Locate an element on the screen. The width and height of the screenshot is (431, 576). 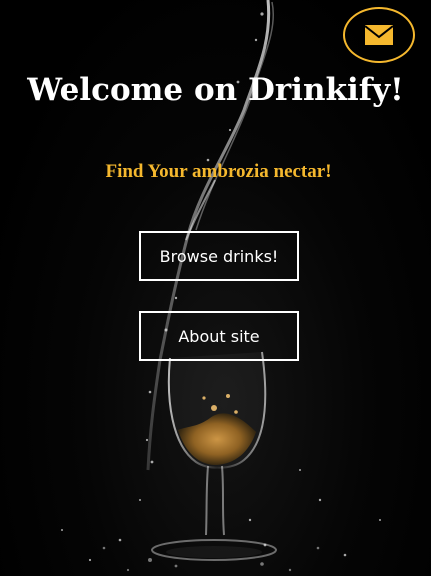
browse-drinks-button: Browse drinks! is located at coordinates (219, 256).